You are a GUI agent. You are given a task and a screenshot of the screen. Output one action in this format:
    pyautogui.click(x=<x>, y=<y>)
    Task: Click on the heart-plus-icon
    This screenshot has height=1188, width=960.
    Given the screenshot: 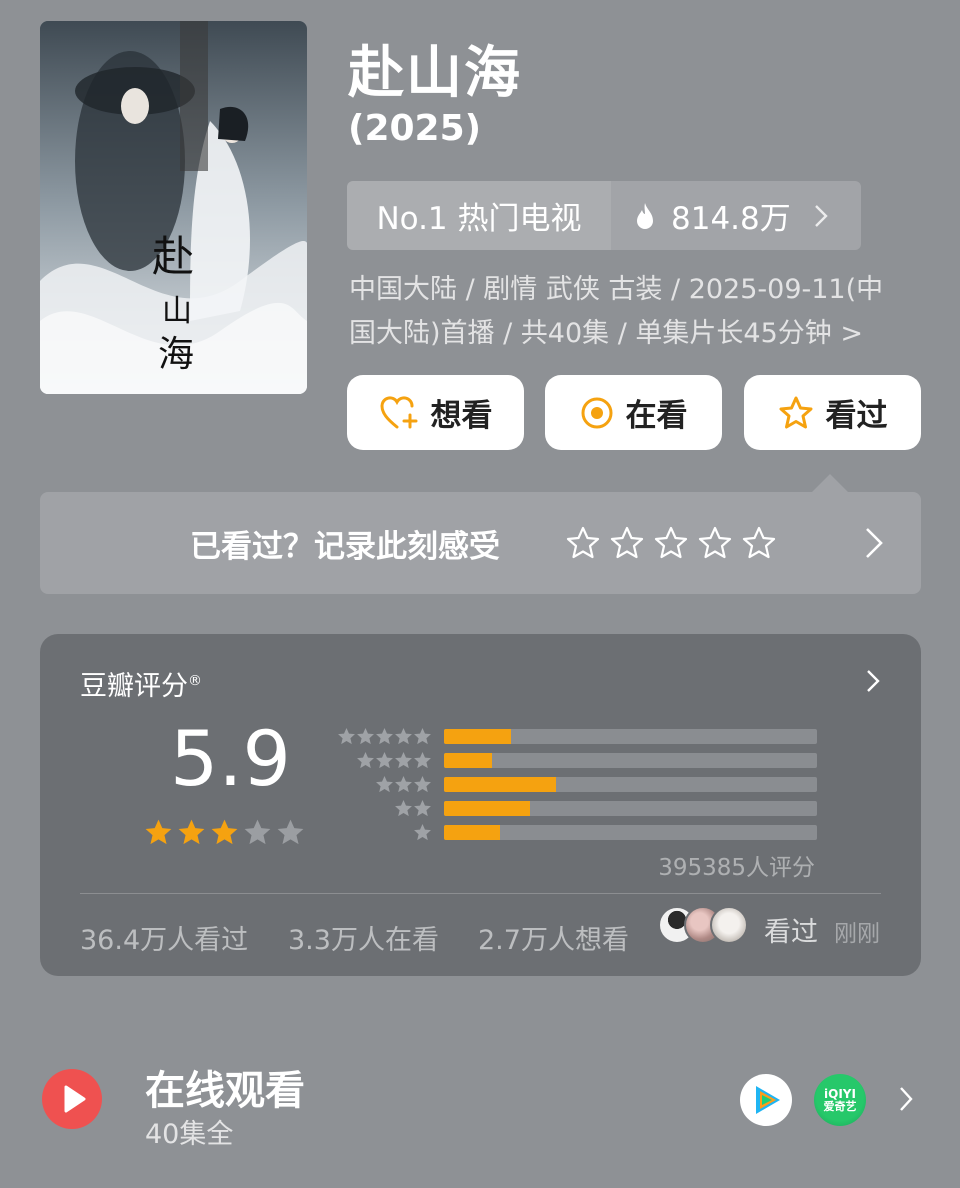 What is the action you would take?
    pyautogui.click(x=398, y=411)
    